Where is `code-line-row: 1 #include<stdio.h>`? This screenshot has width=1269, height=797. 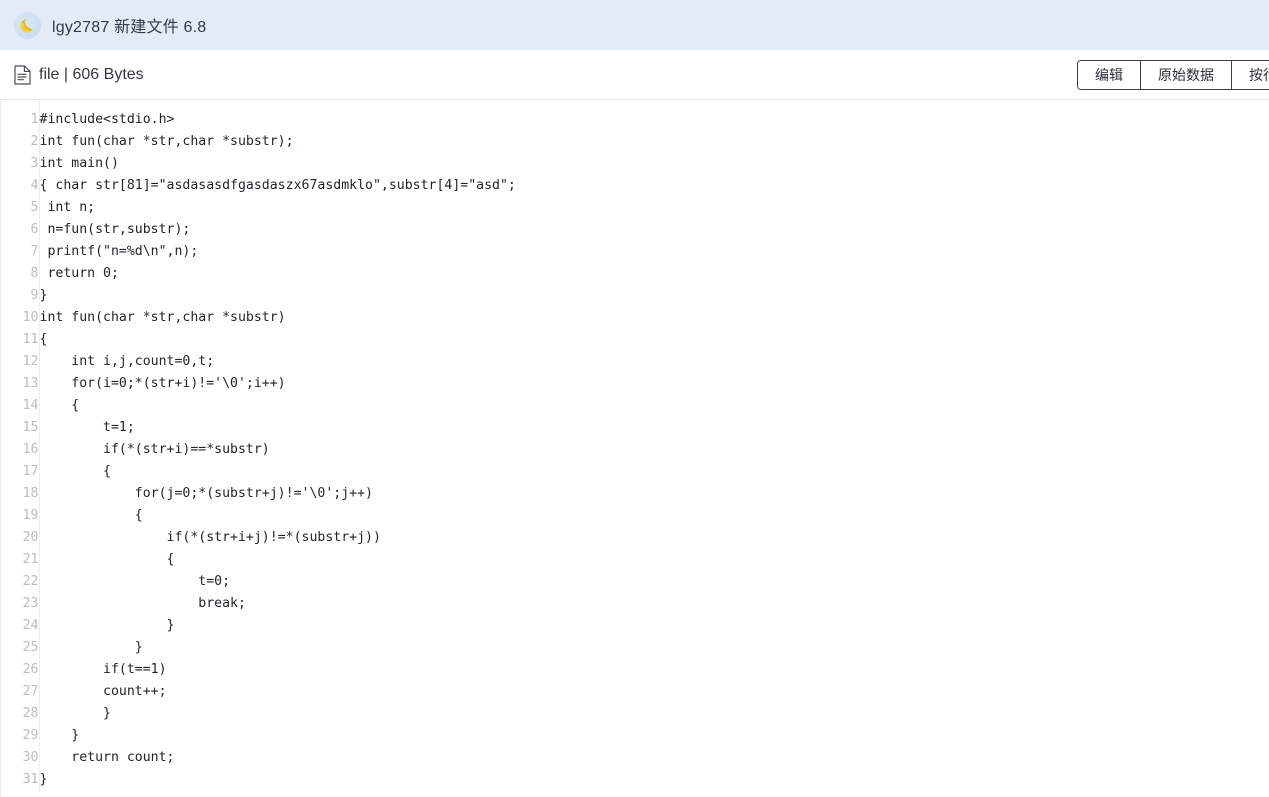 code-line-row: 1 #include<stdio.h> is located at coordinates (635, 115).